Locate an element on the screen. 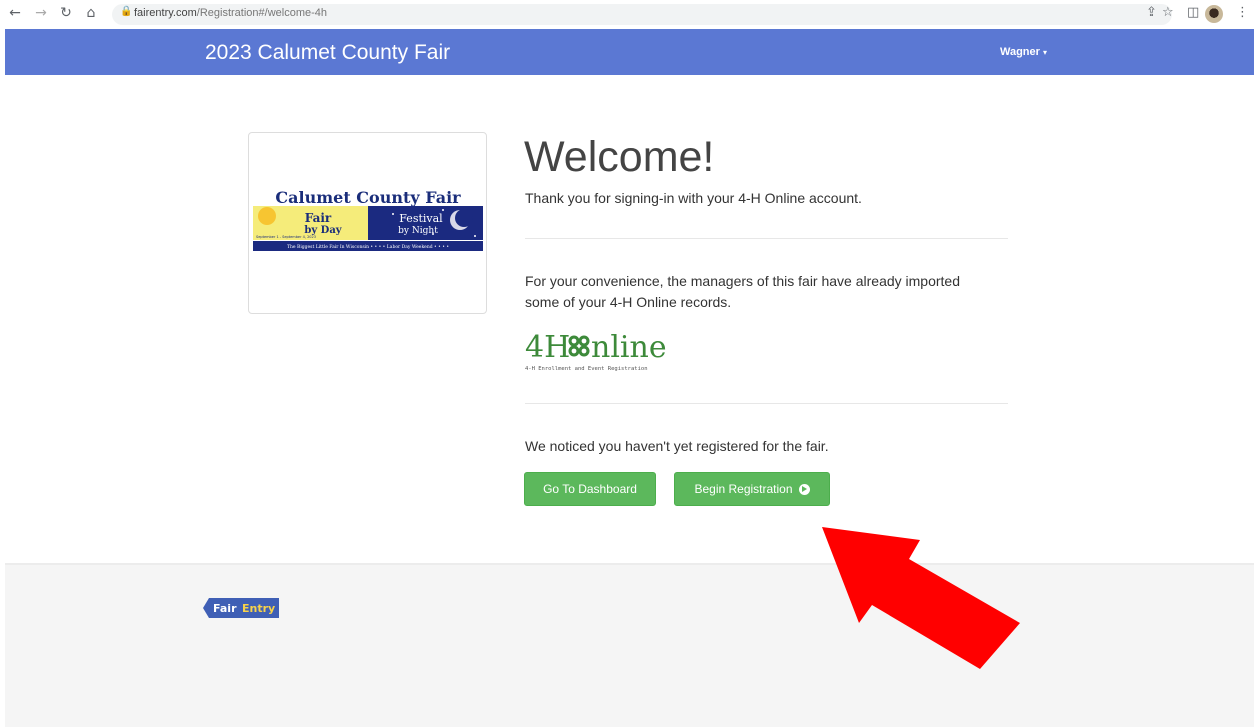 This screenshot has width=1254, height=727. go-to-dashboard-button: Go To Dashboard is located at coordinates (590, 489).